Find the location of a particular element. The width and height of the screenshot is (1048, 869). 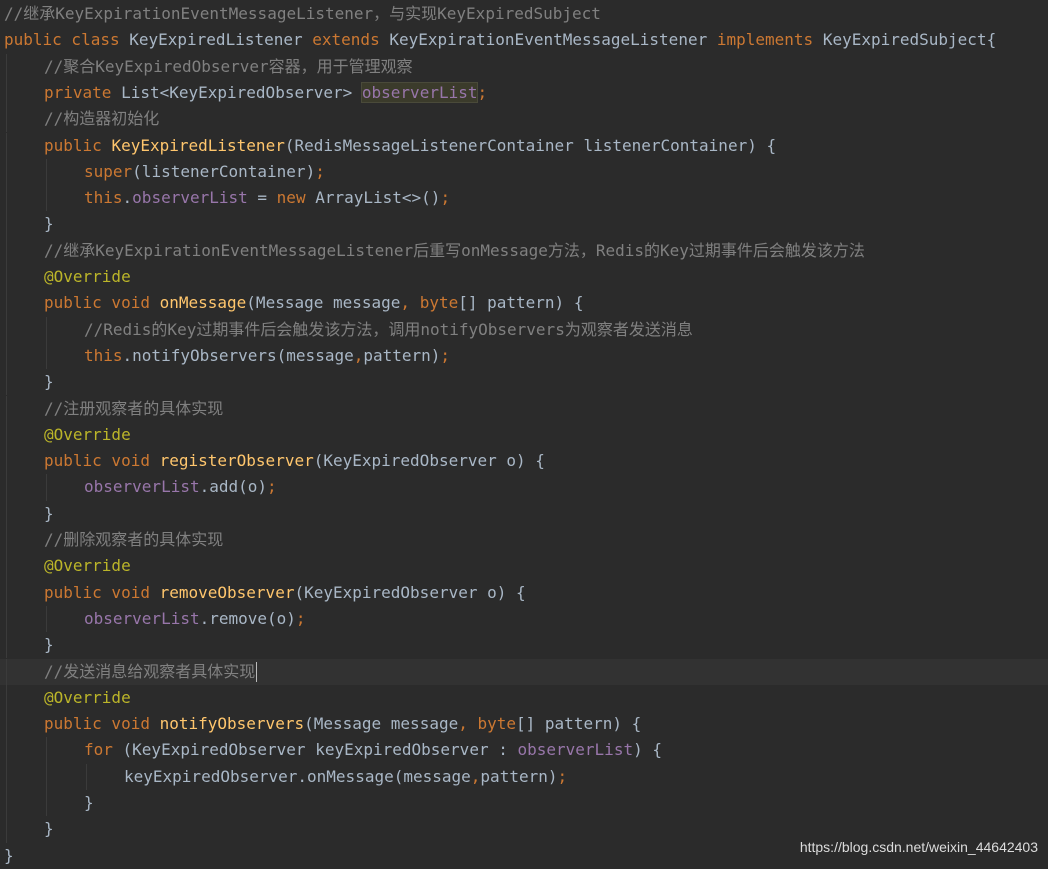

code-token: removeObserver is located at coordinates (227, 592).